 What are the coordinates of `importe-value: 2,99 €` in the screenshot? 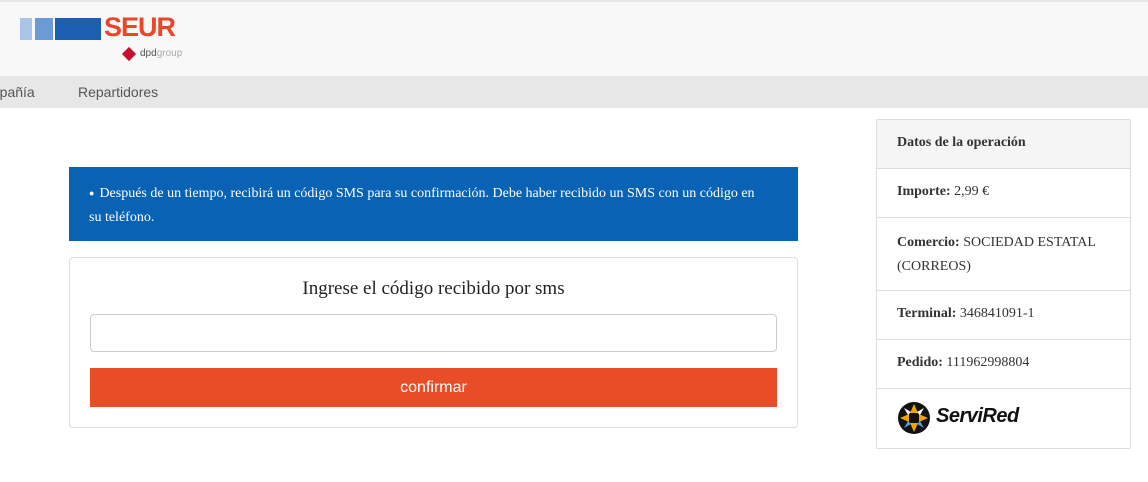 It's located at (972, 191).